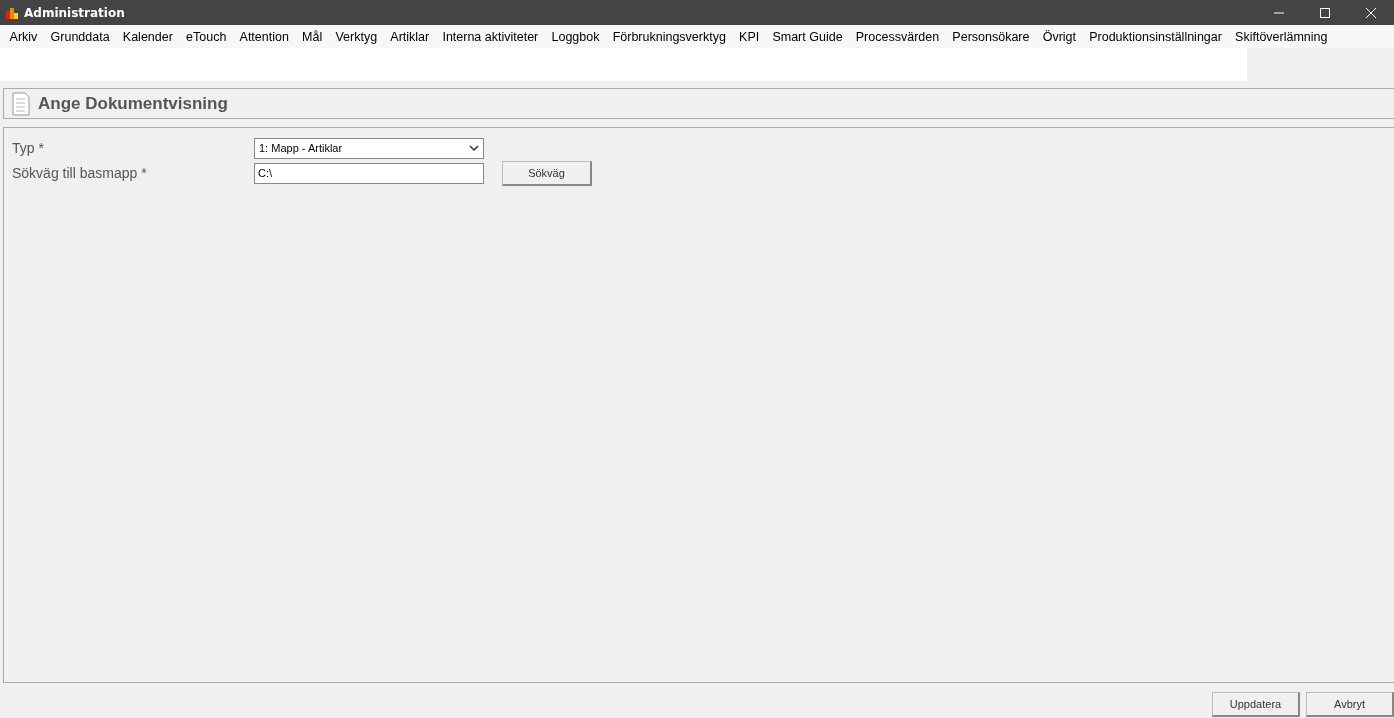 The height and width of the screenshot is (718, 1394). Describe the element at coordinates (547, 173) in the screenshot. I see `browse-button: Sökväg` at that location.